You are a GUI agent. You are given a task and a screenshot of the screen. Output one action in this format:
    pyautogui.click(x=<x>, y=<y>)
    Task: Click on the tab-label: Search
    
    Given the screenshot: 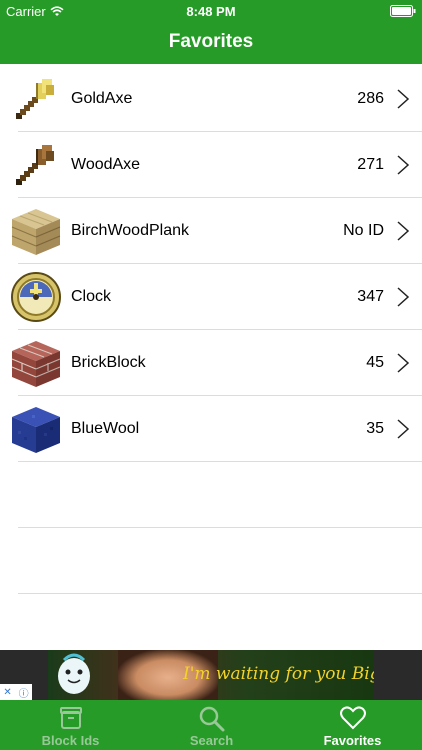 What is the action you would take?
    pyautogui.click(x=211, y=740)
    